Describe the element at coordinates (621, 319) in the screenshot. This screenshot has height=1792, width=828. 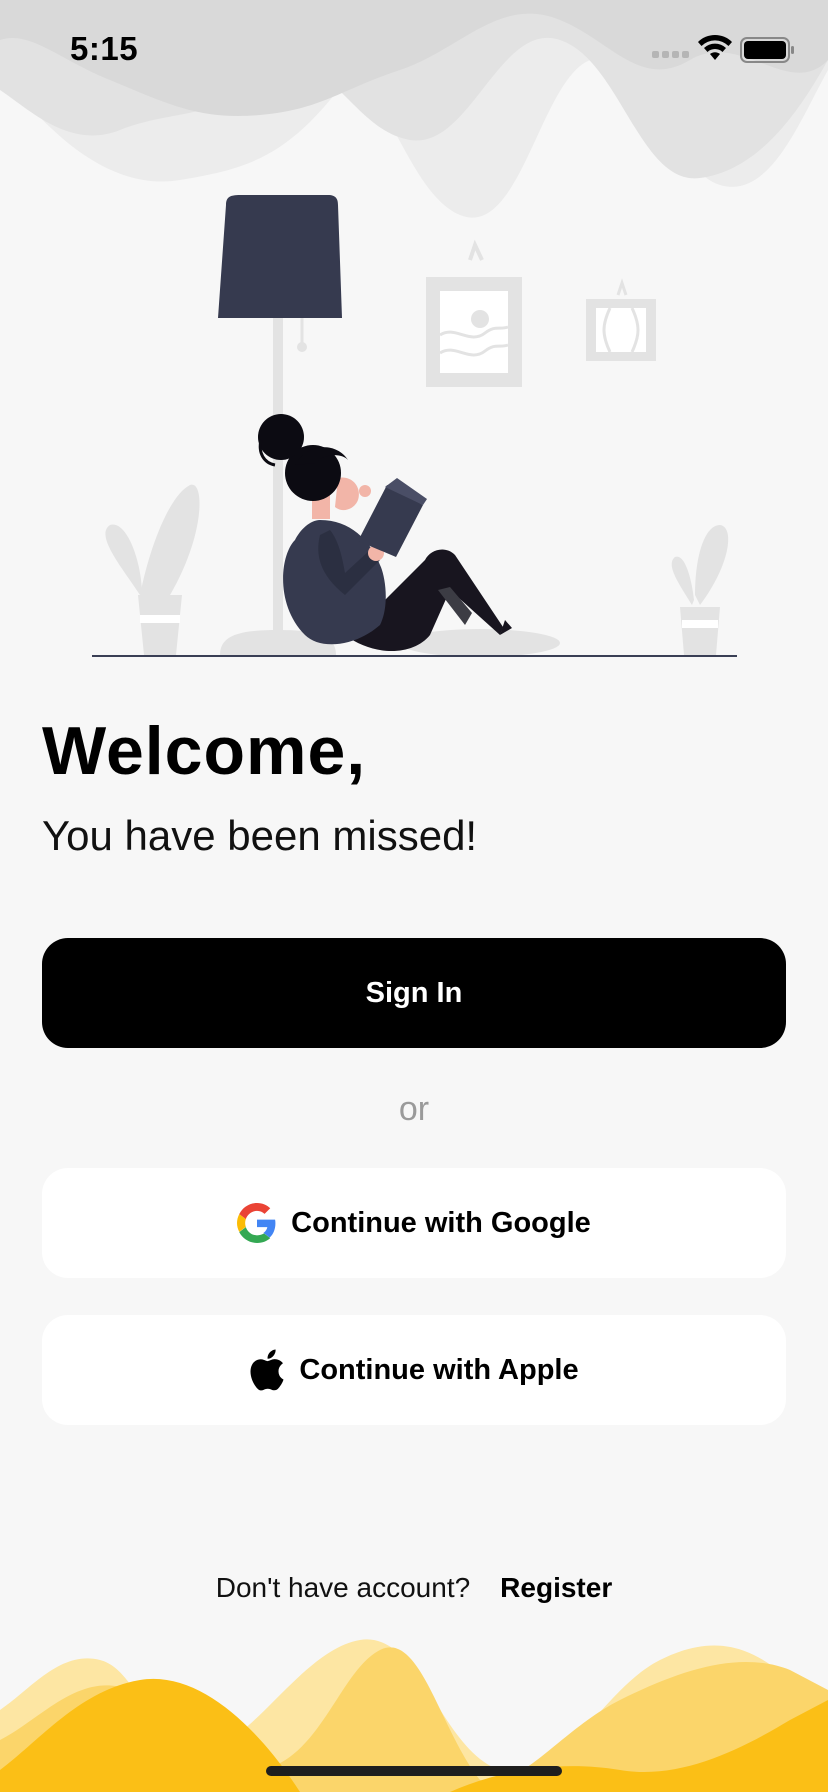
I see `picture-frame-small` at that location.